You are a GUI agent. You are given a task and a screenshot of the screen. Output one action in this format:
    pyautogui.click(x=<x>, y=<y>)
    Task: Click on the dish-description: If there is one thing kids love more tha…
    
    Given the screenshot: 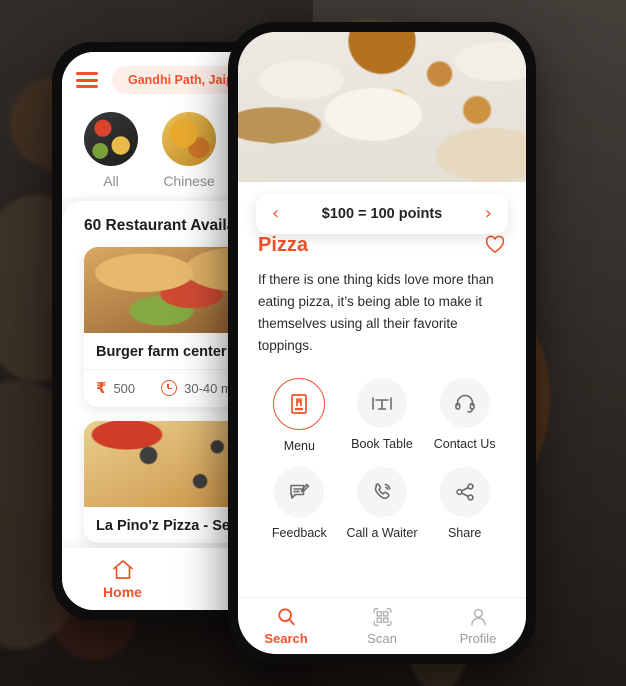 What is the action you would take?
    pyautogui.click(x=376, y=312)
    